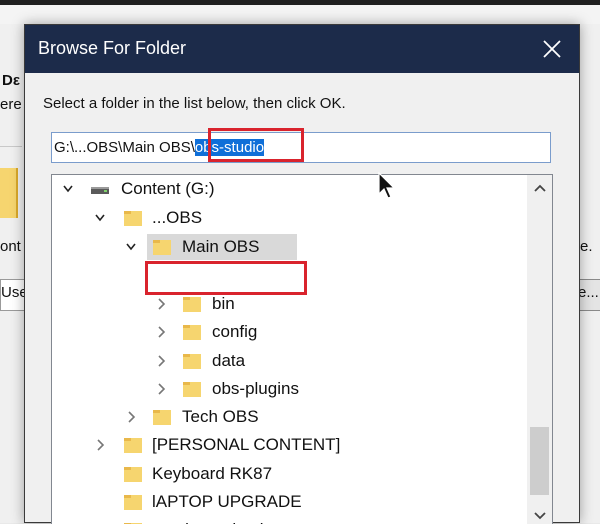  I want to click on tree-item-label: config, so click(235, 331).